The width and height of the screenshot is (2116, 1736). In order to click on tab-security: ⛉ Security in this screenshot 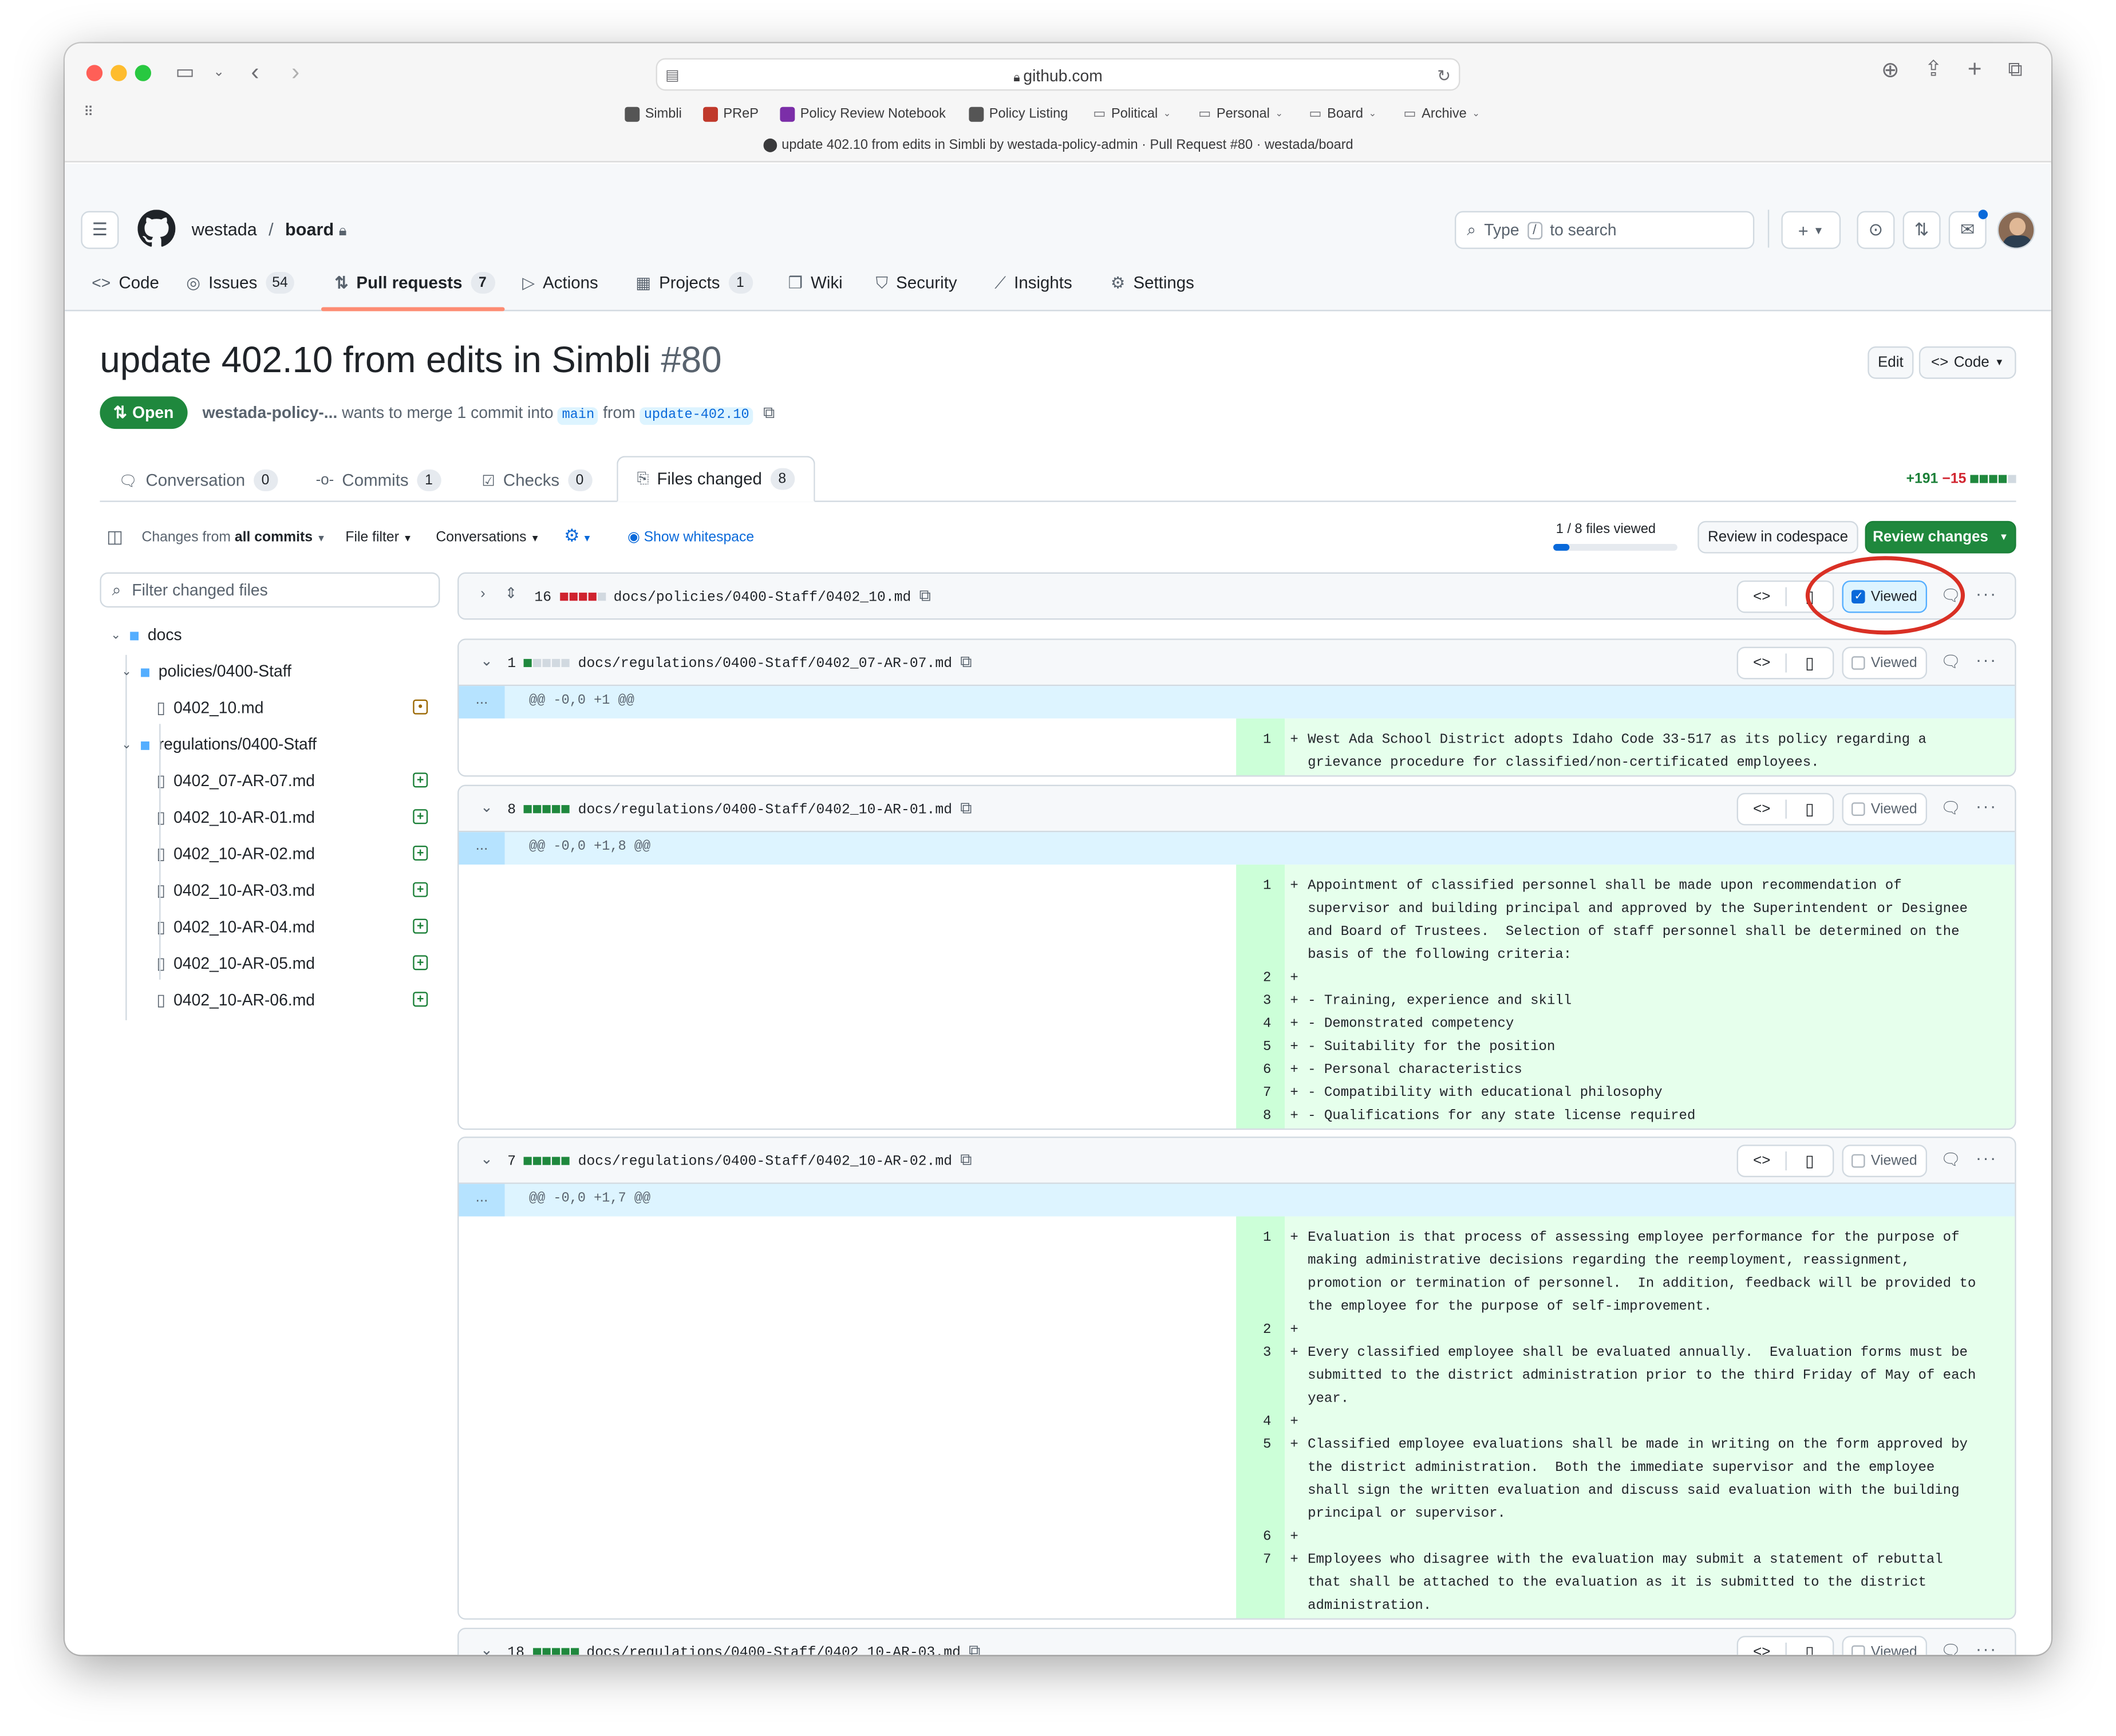, I will do `click(917, 283)`.